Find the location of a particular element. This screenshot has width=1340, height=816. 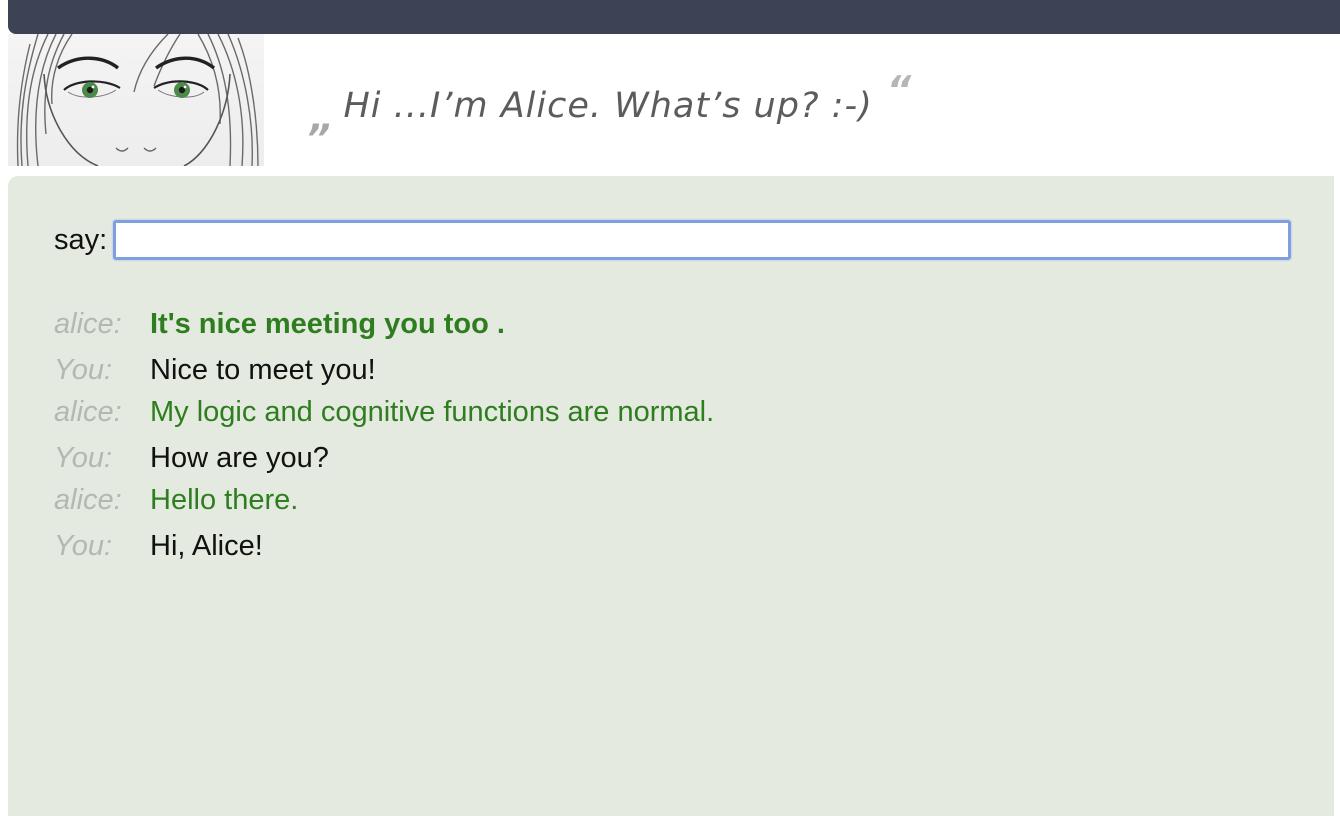

top-bar is located at coordinates (674, 17).